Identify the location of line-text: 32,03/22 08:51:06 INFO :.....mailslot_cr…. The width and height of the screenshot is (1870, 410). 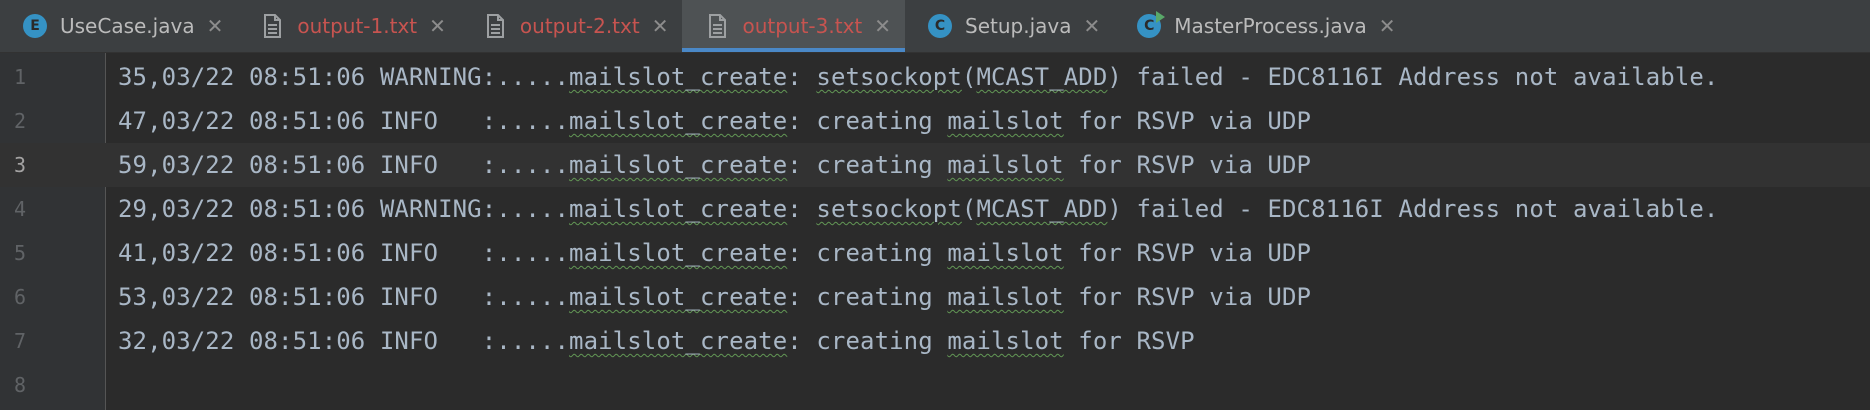
(656, 341).